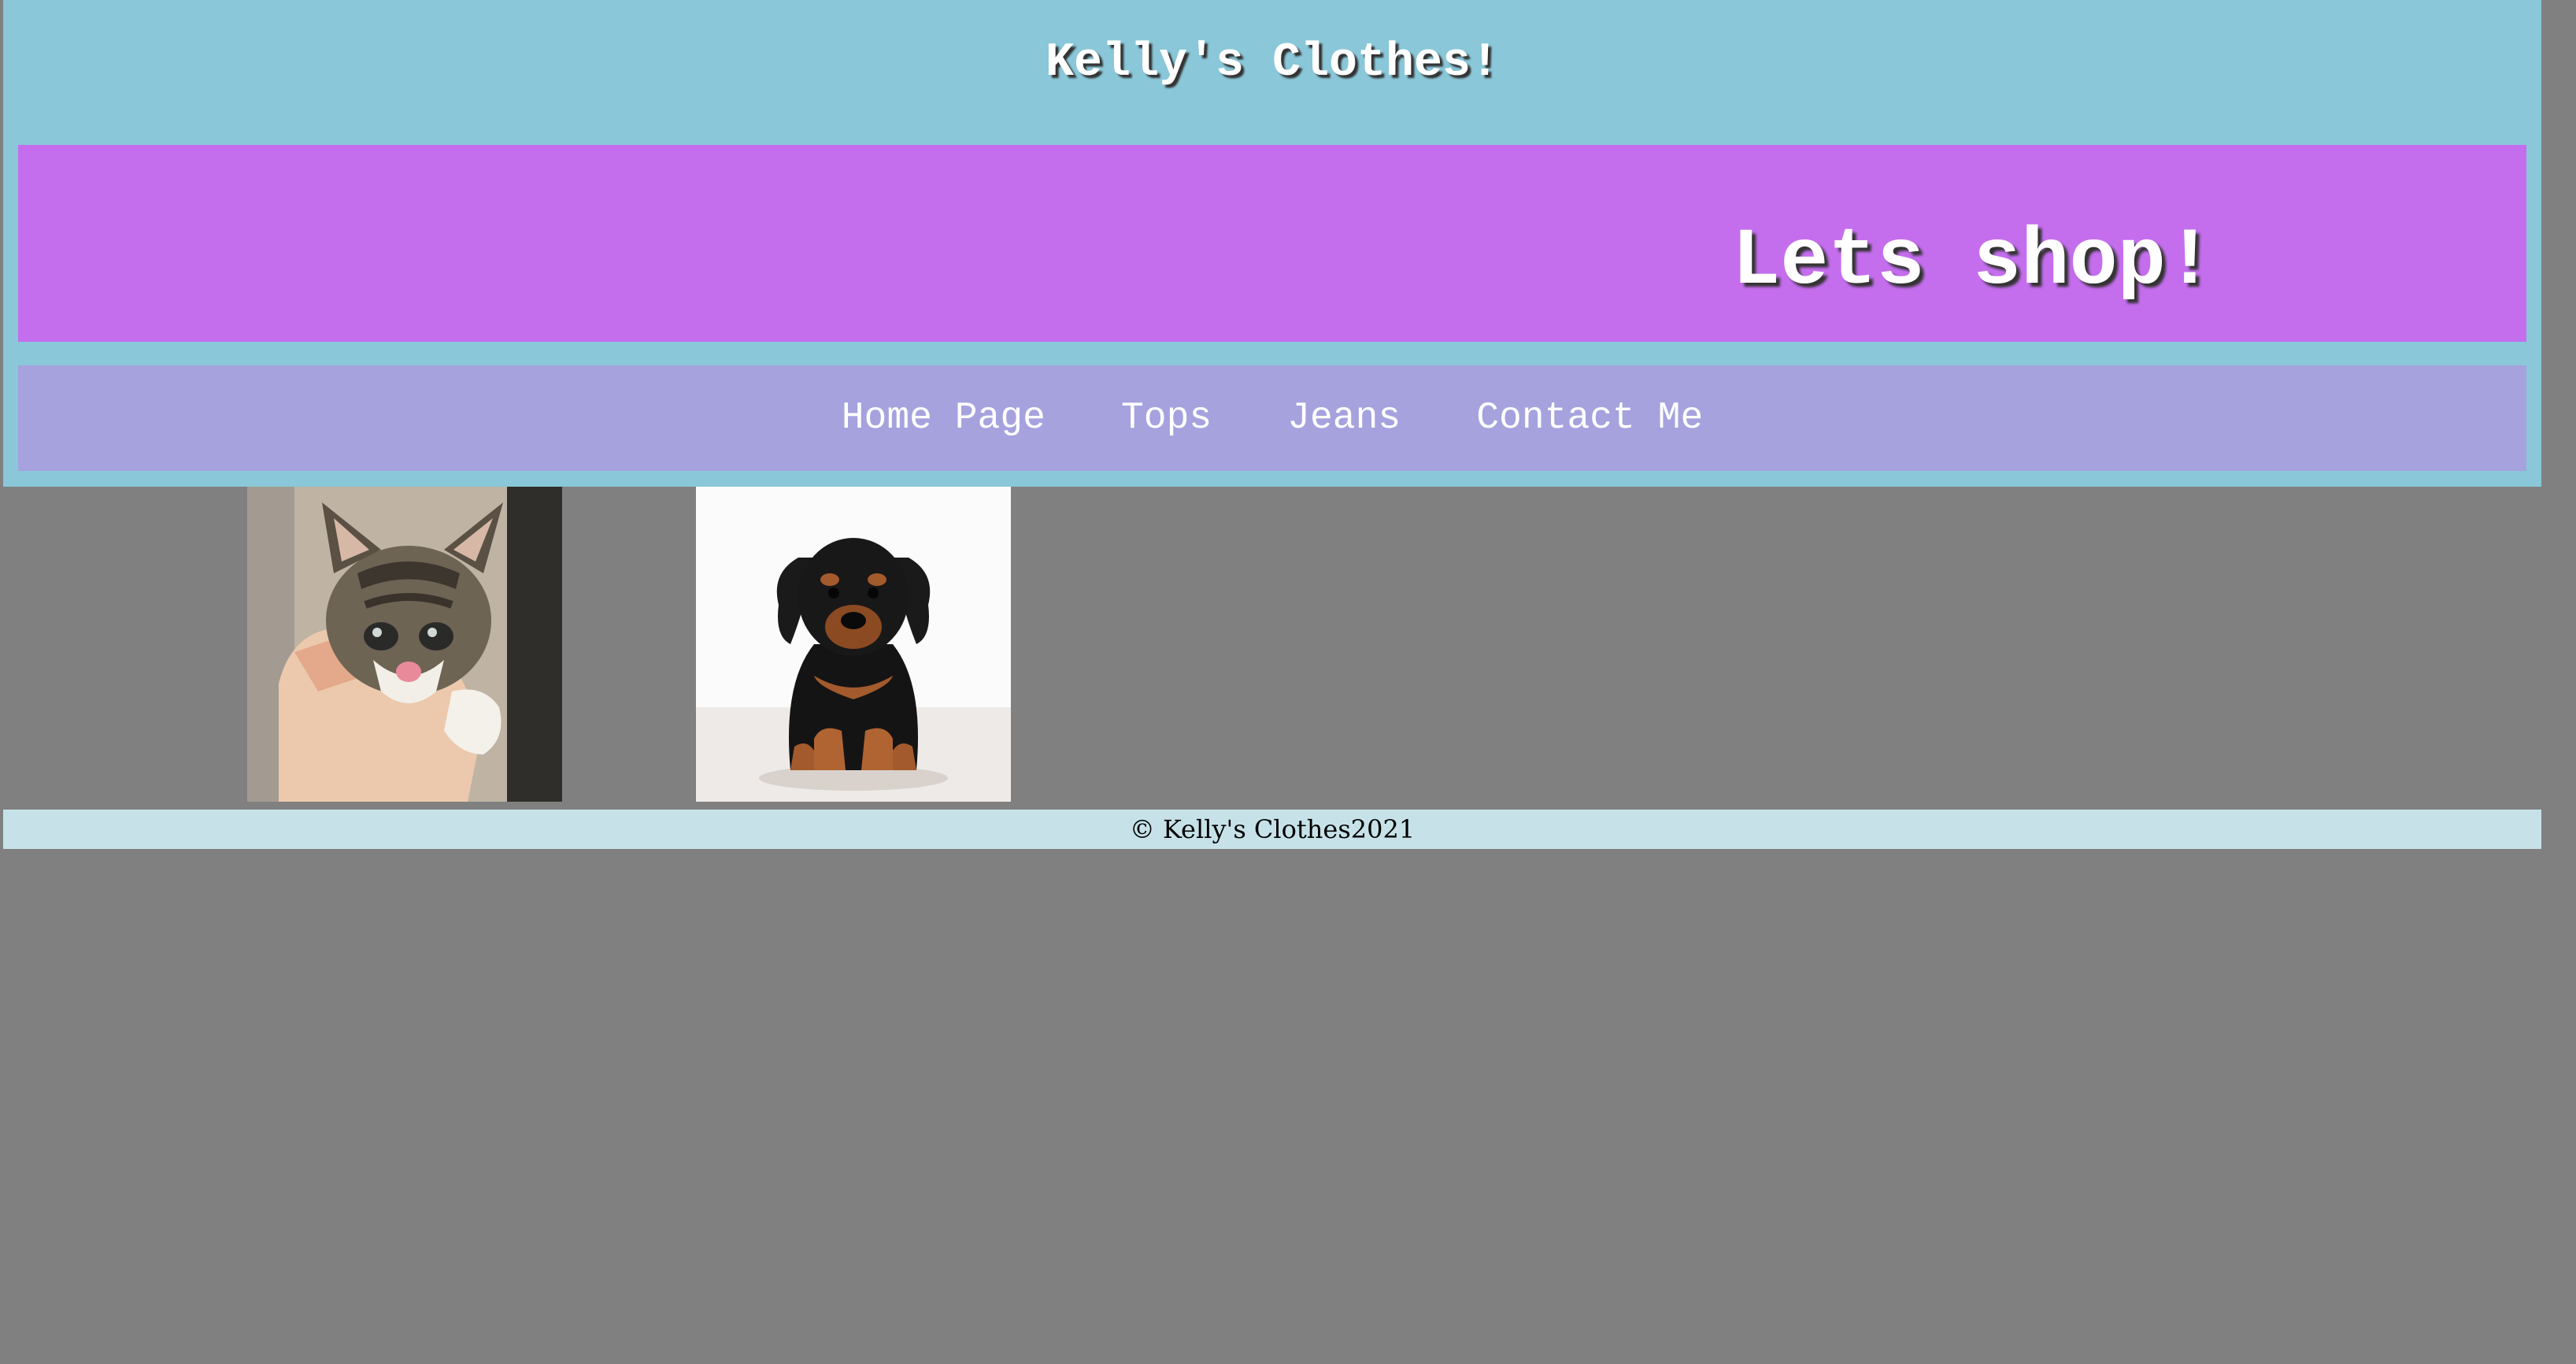 The width and height of the screenshot is (2576, 1364). Describe the element at coordinates (944, 418) in the screenshot. I see `nav-link-home-page: Home Page` at that location.